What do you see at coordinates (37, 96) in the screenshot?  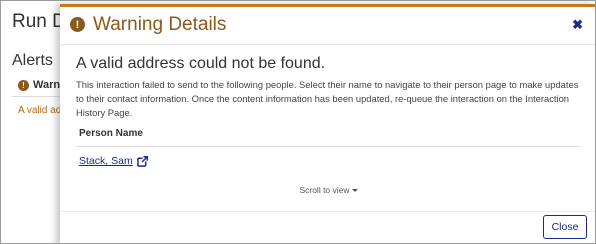 I see `background-divider` at bounding box center [37, 96].